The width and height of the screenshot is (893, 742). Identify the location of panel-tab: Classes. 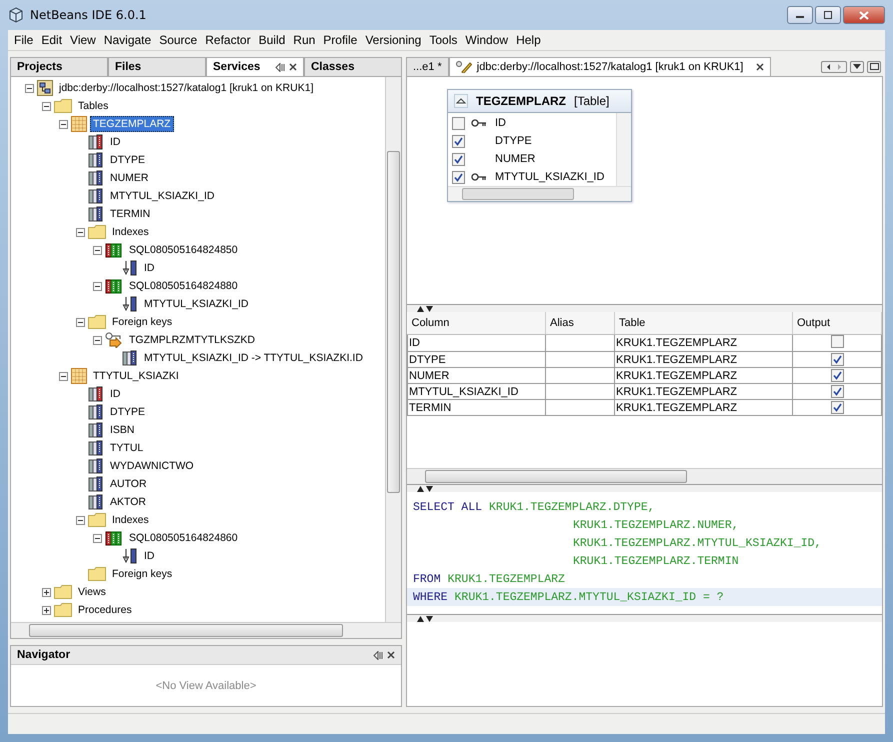
(353, 66).